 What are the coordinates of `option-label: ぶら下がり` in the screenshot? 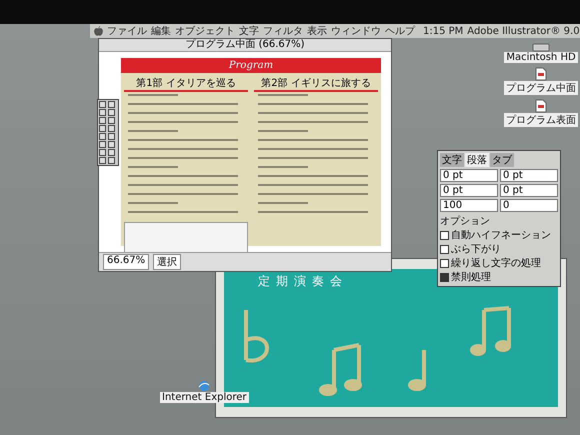 It's located at (476, 249).